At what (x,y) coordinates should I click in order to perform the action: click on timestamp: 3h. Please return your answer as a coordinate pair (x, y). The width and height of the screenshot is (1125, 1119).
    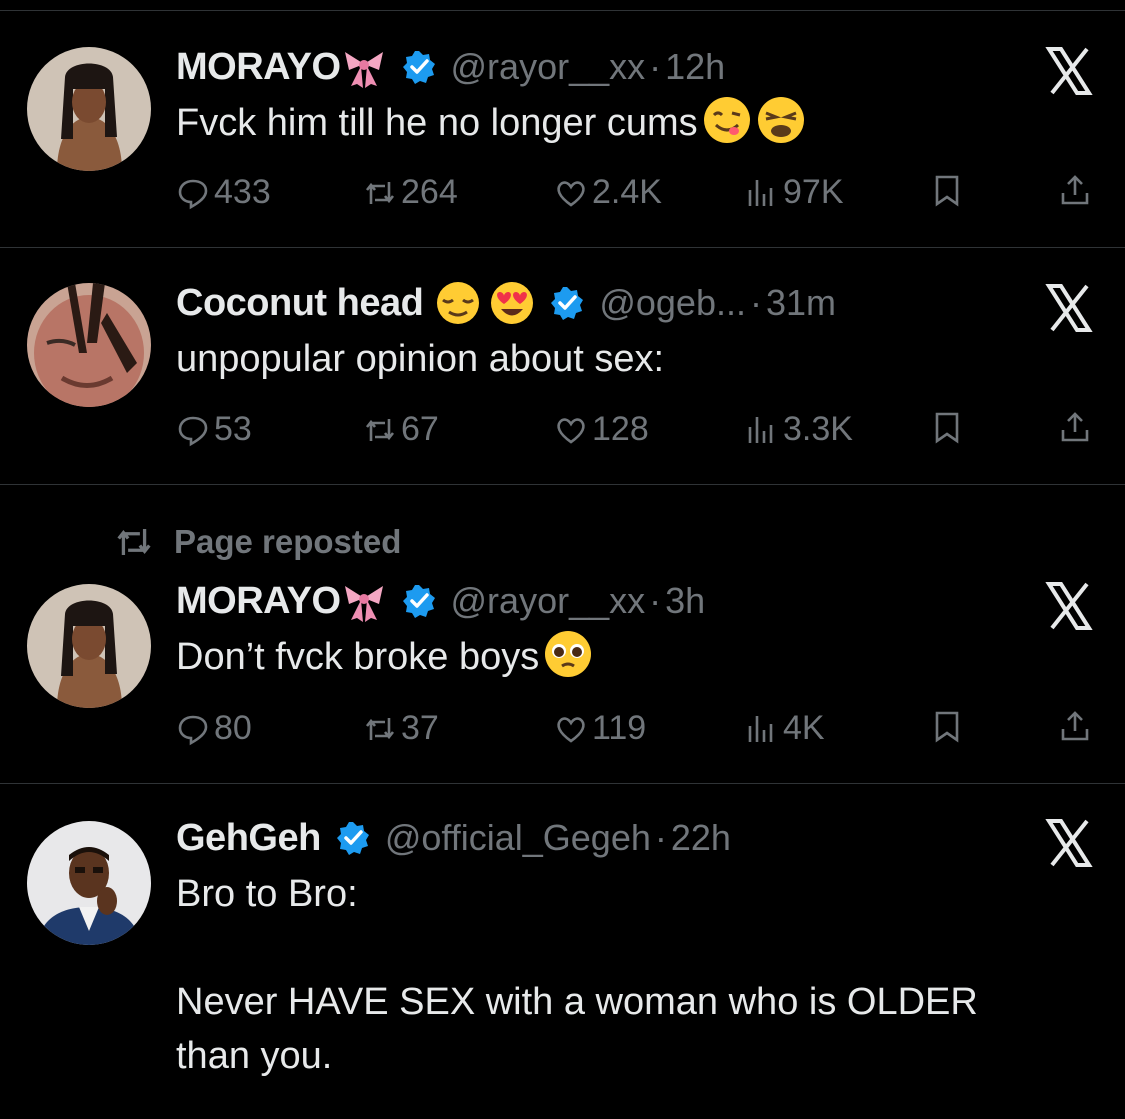
    Looking at the image, I should click on (685, 601).